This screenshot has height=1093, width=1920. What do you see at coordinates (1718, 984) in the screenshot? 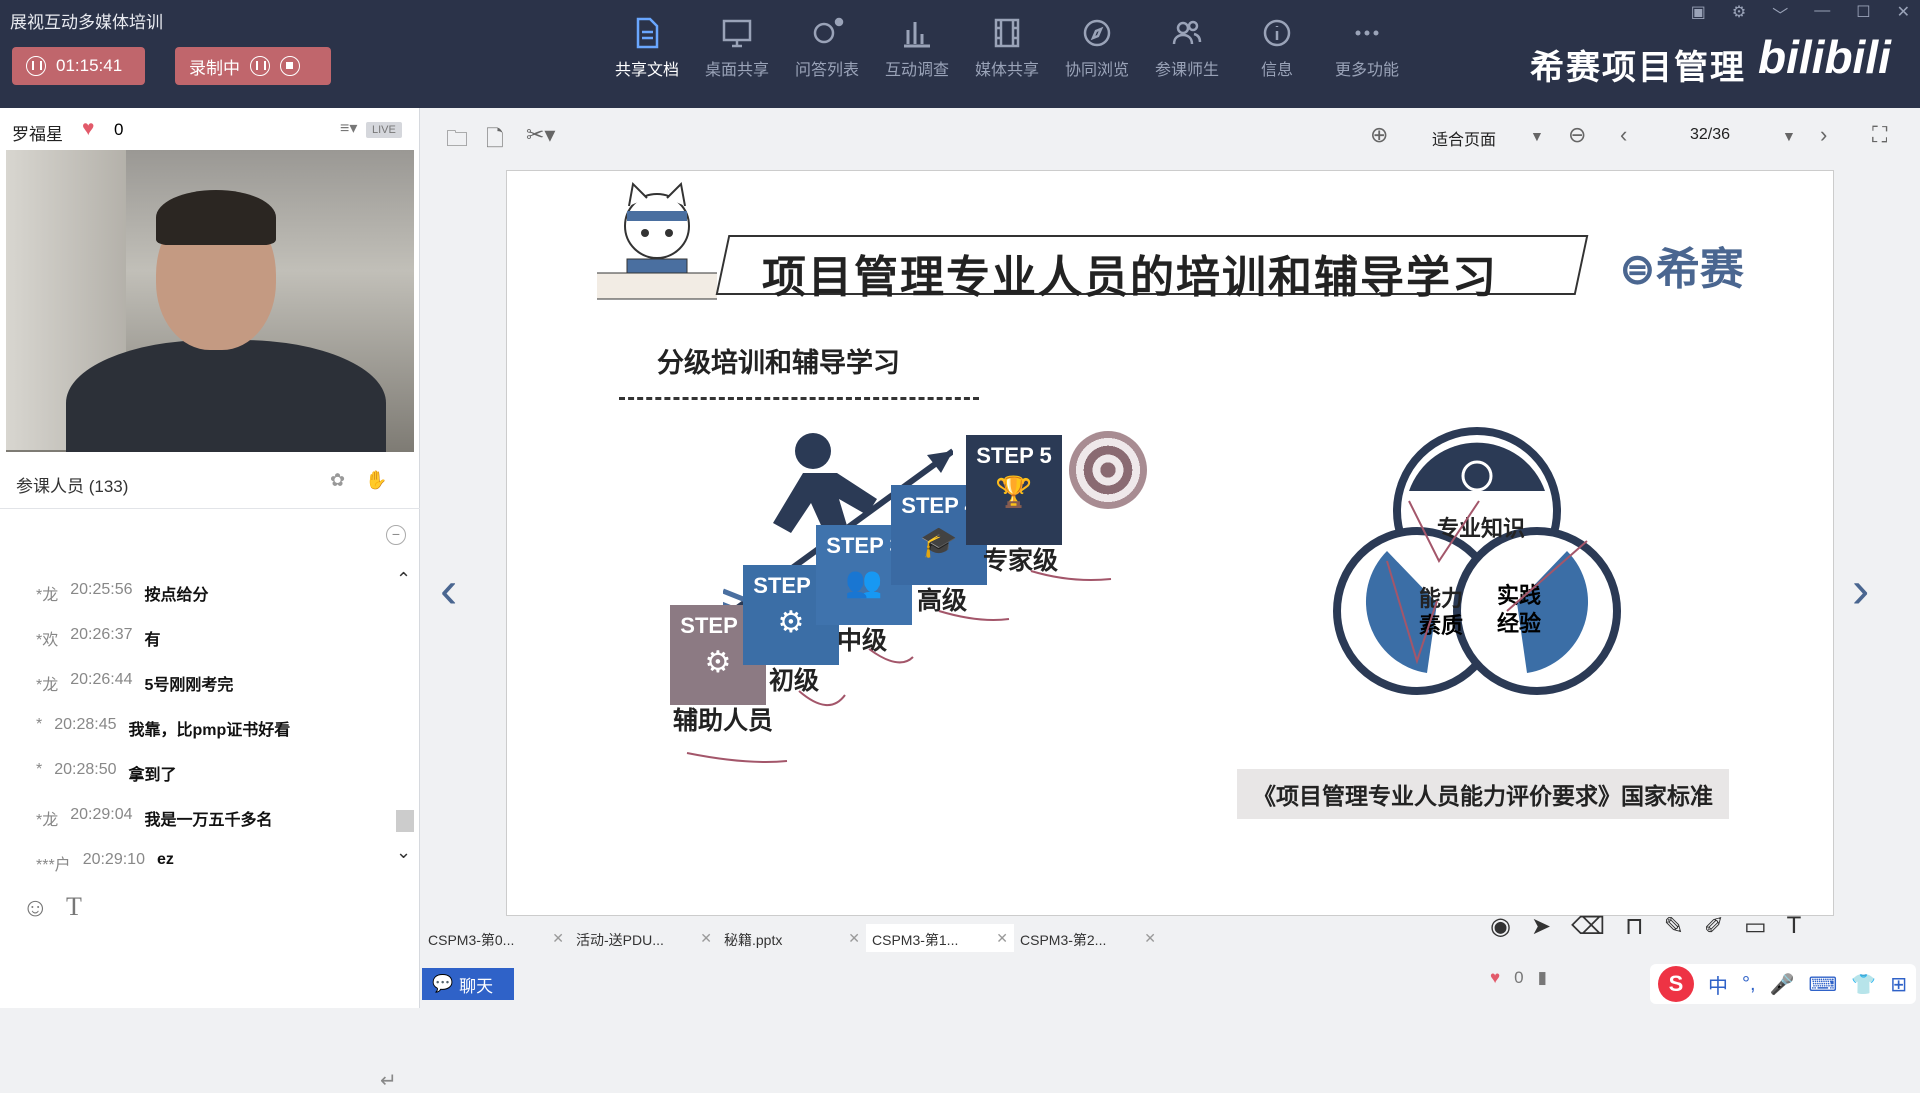
I see `ime-mode: 中` at bounding box center [1718, 984].